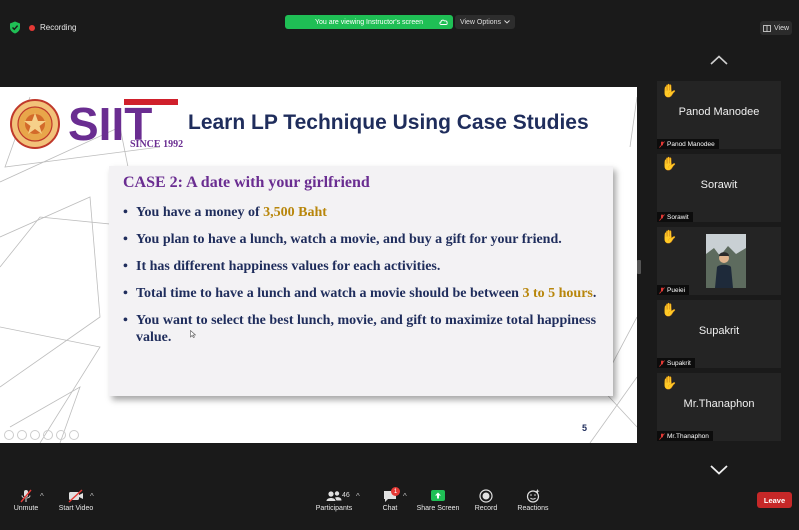 Image resolution: width=799 pixels, height=530 pixels. I want to click on participants-icon, so click(334, 496).